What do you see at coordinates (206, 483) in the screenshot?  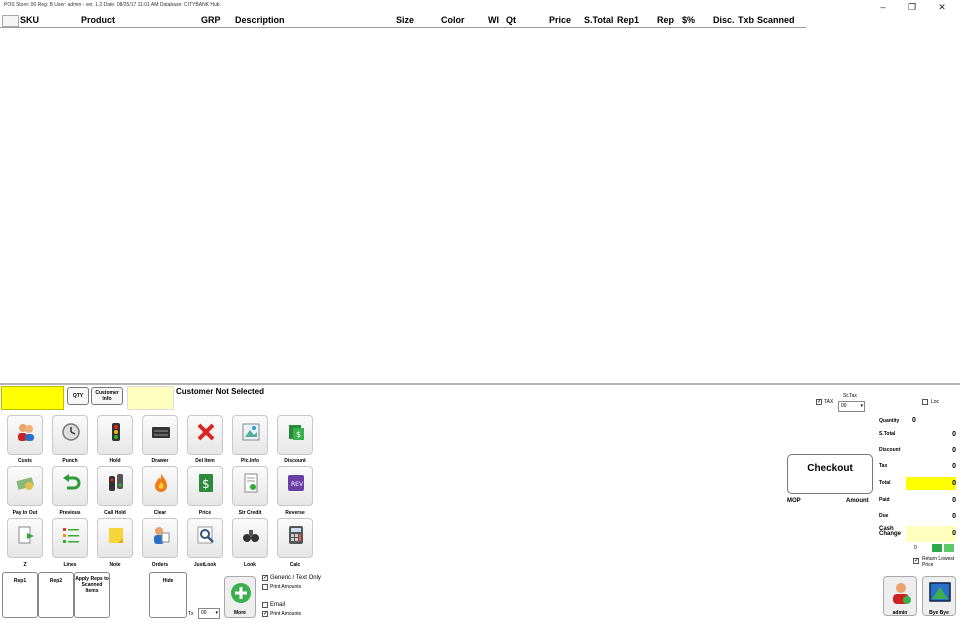 I see `dollar-icon: $` at bounding box center [206, 483].